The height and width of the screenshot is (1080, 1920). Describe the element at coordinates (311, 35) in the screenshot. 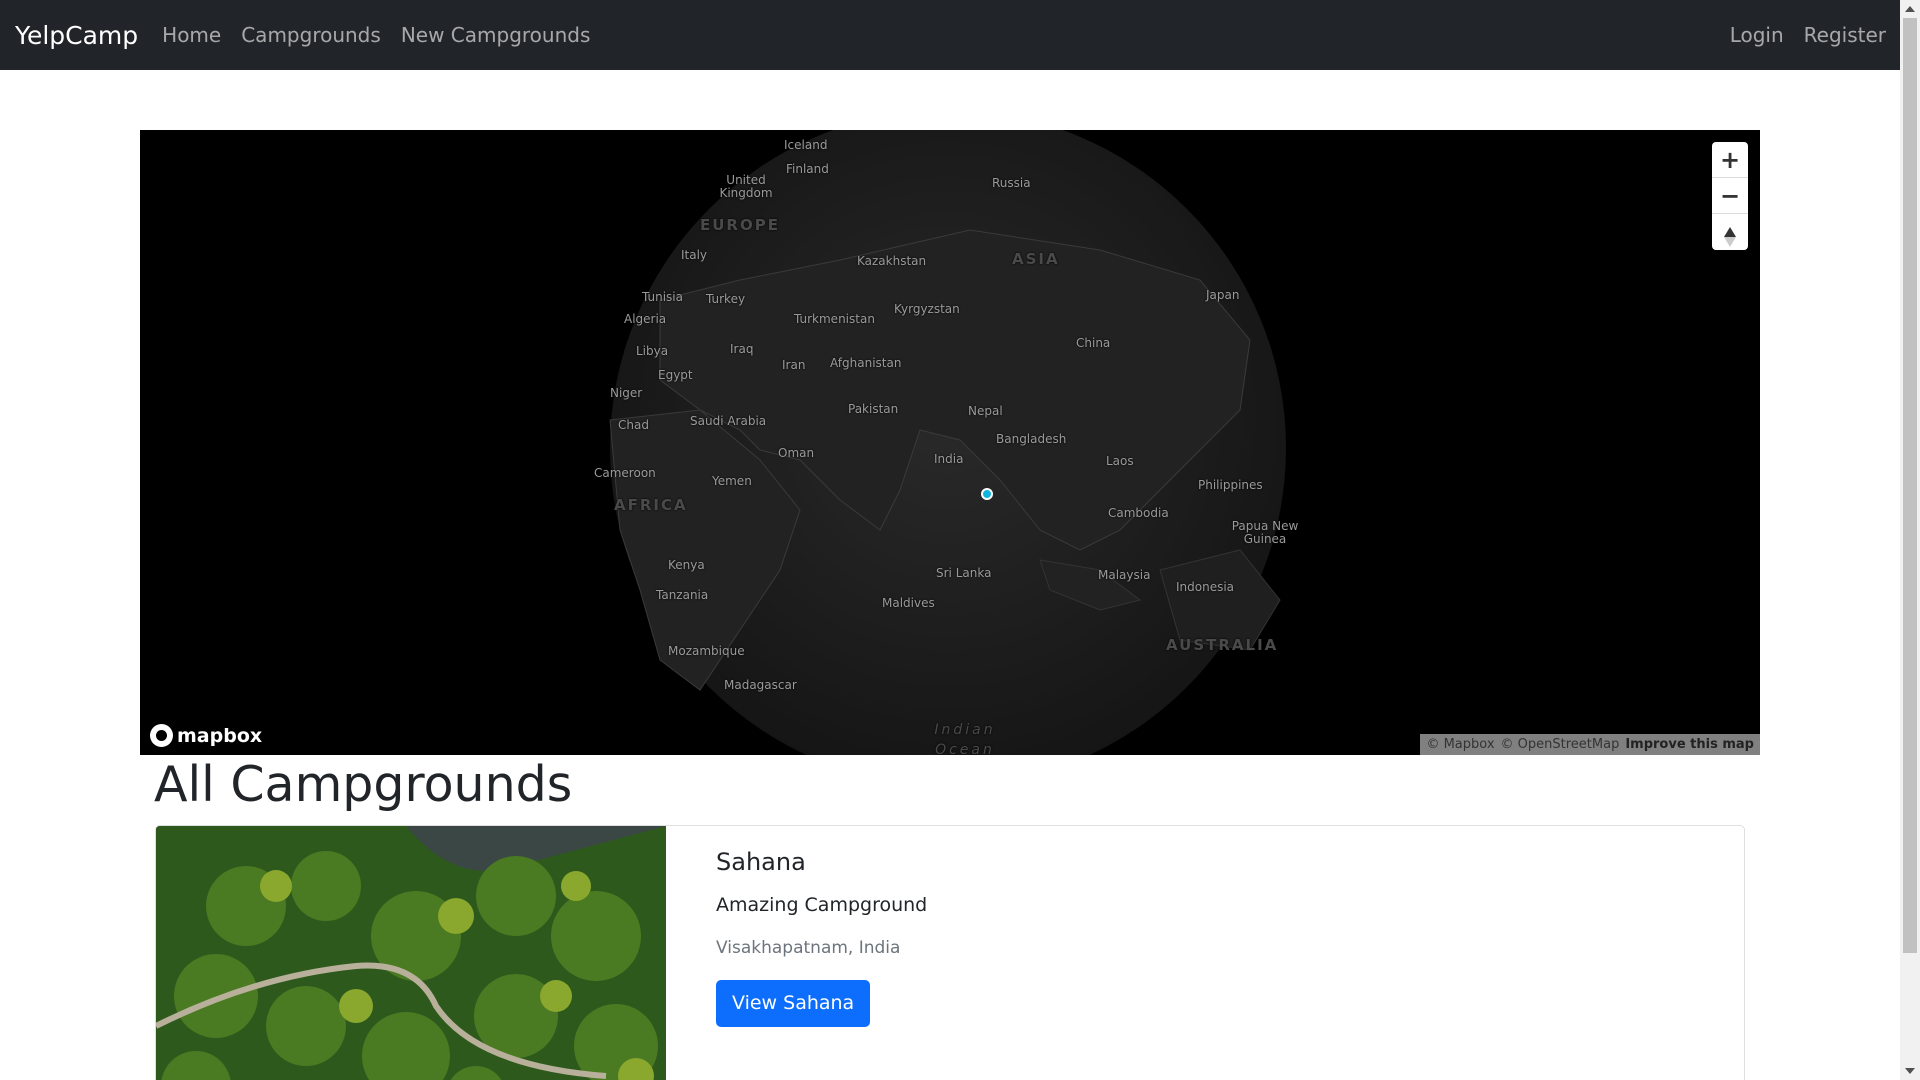

I see `nav-link-campgrounds: Campgrounds` at that location.